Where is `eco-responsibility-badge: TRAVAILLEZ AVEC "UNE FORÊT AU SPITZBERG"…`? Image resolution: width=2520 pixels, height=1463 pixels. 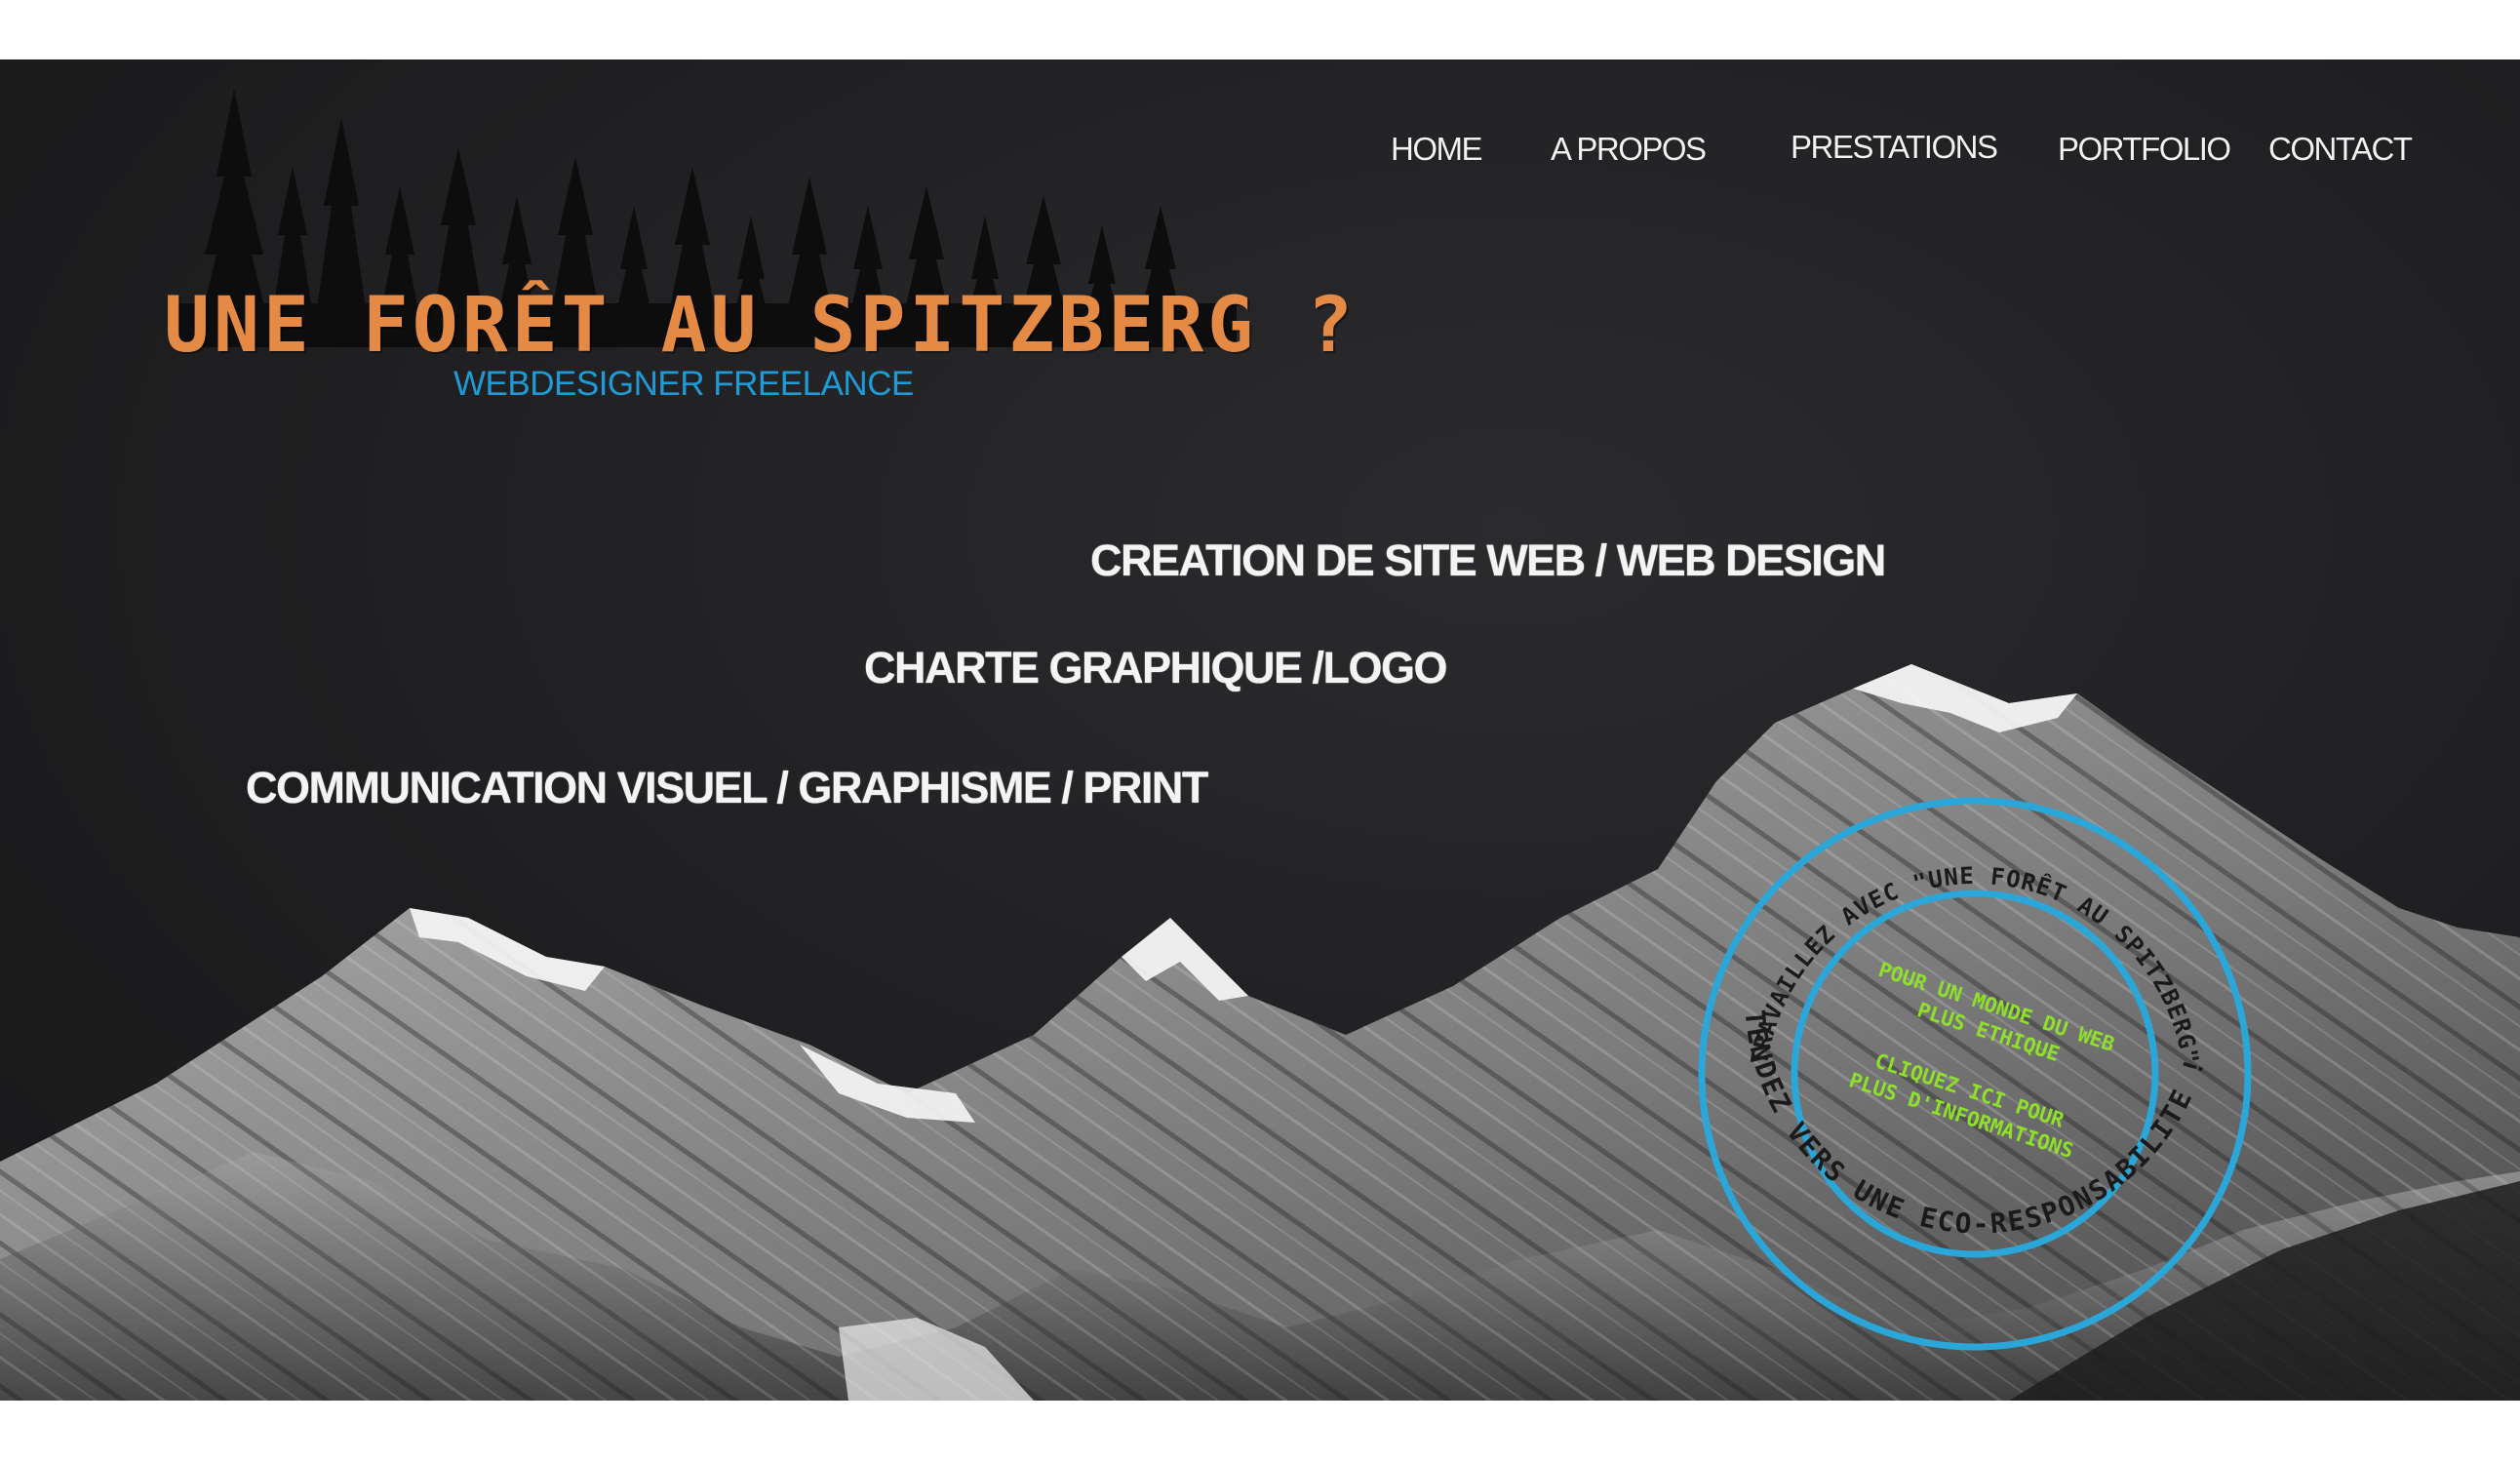
eco-responsibility-badge: TRAVAILLEZ AVEC "UNE FORÊT AU SPITZBERG"… is located at coordinates (1975, 1074).